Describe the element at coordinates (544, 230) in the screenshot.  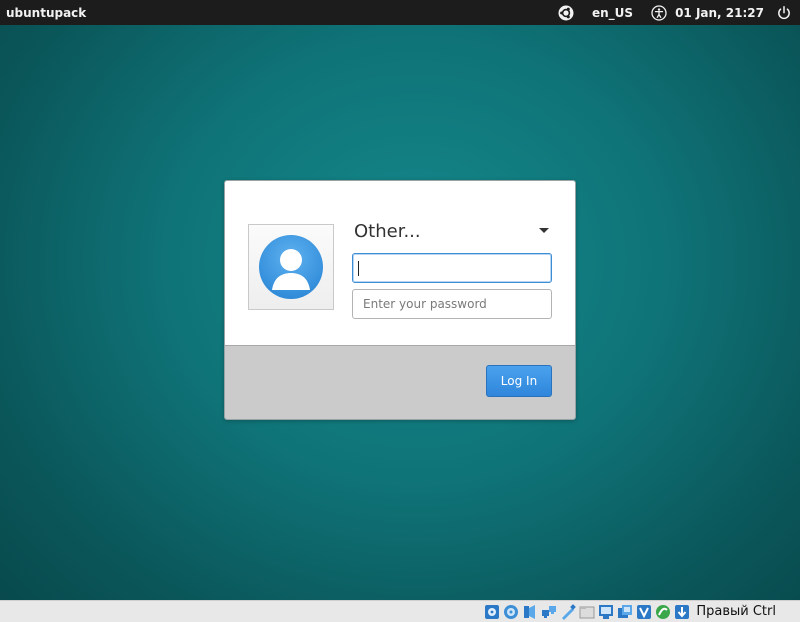
I see `chevron-down-icon` at that location.